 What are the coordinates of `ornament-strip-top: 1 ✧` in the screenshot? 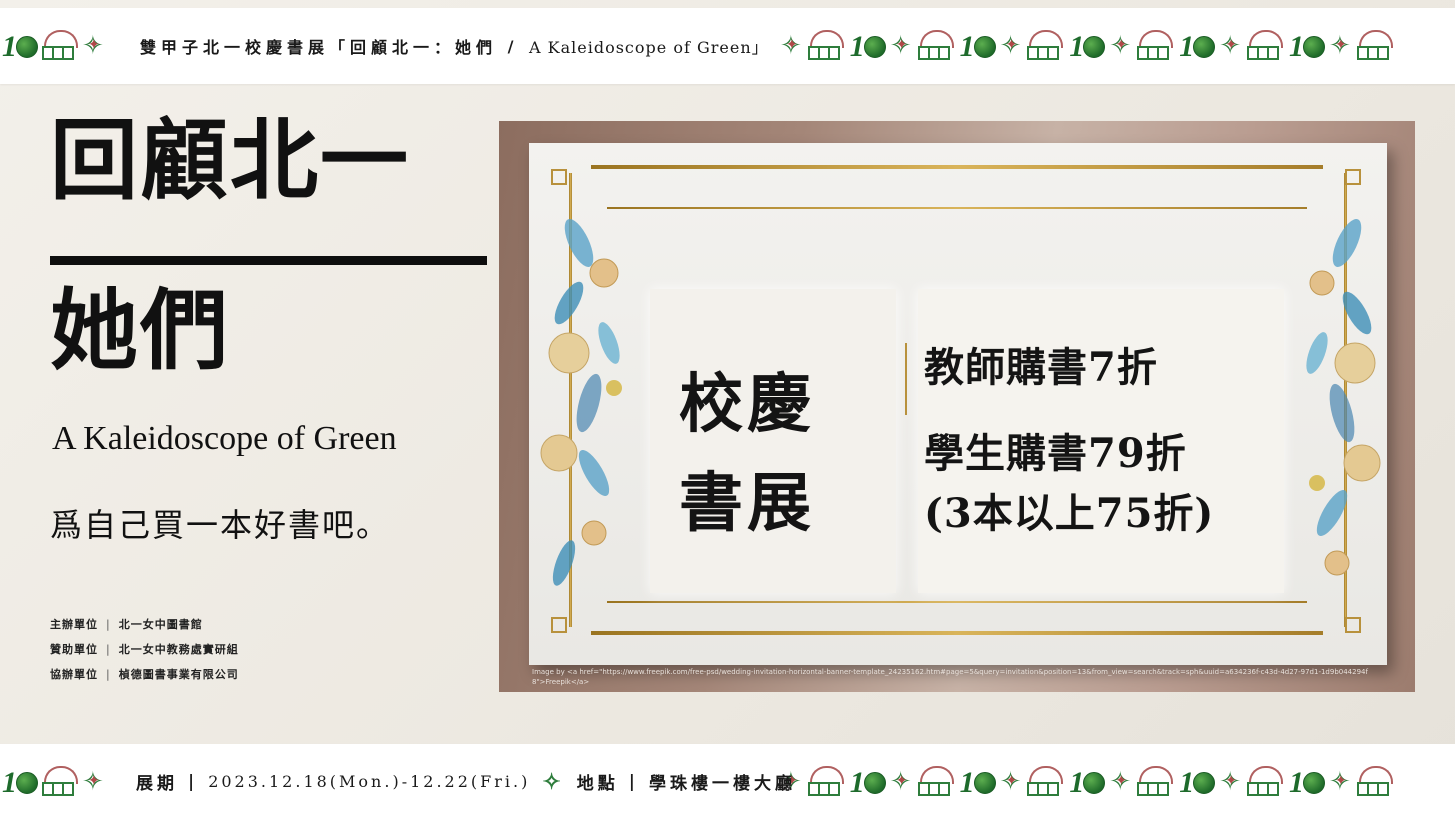 It's located at (55, 46).